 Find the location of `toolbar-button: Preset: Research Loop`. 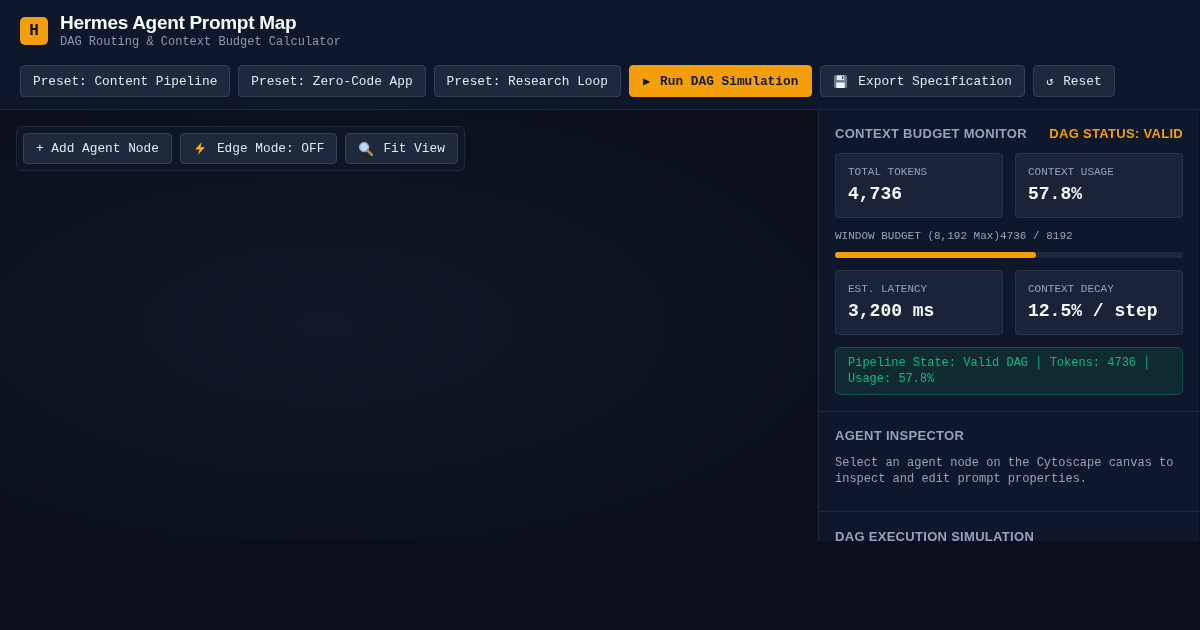

toolbar-button: Preset: Research Loop is located at coordinates (527, 81).